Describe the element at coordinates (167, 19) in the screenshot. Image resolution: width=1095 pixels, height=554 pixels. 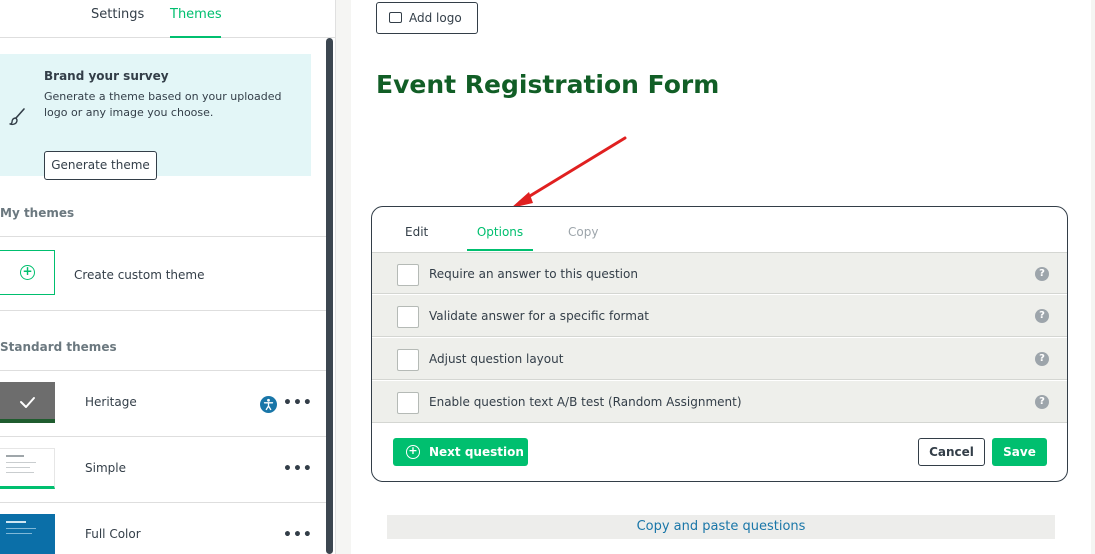
I see `panel-tabs: Settings Themes` at that location.